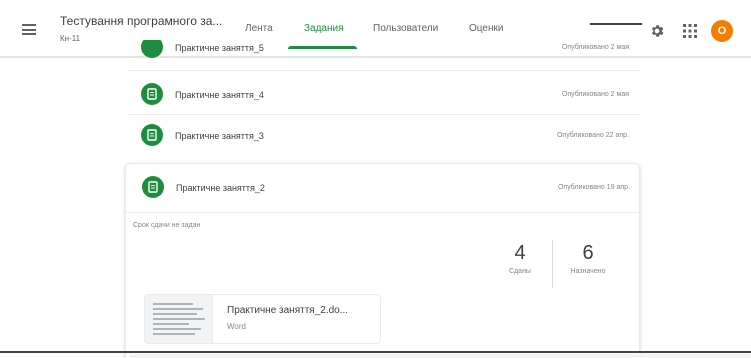 This screenshot has height=358, width=751. Describe the element at coordinates (383, 138) in the screenshot. I see `assignment-row: Практичне заняття_3 Опубликовано 22 апр.` at that location.